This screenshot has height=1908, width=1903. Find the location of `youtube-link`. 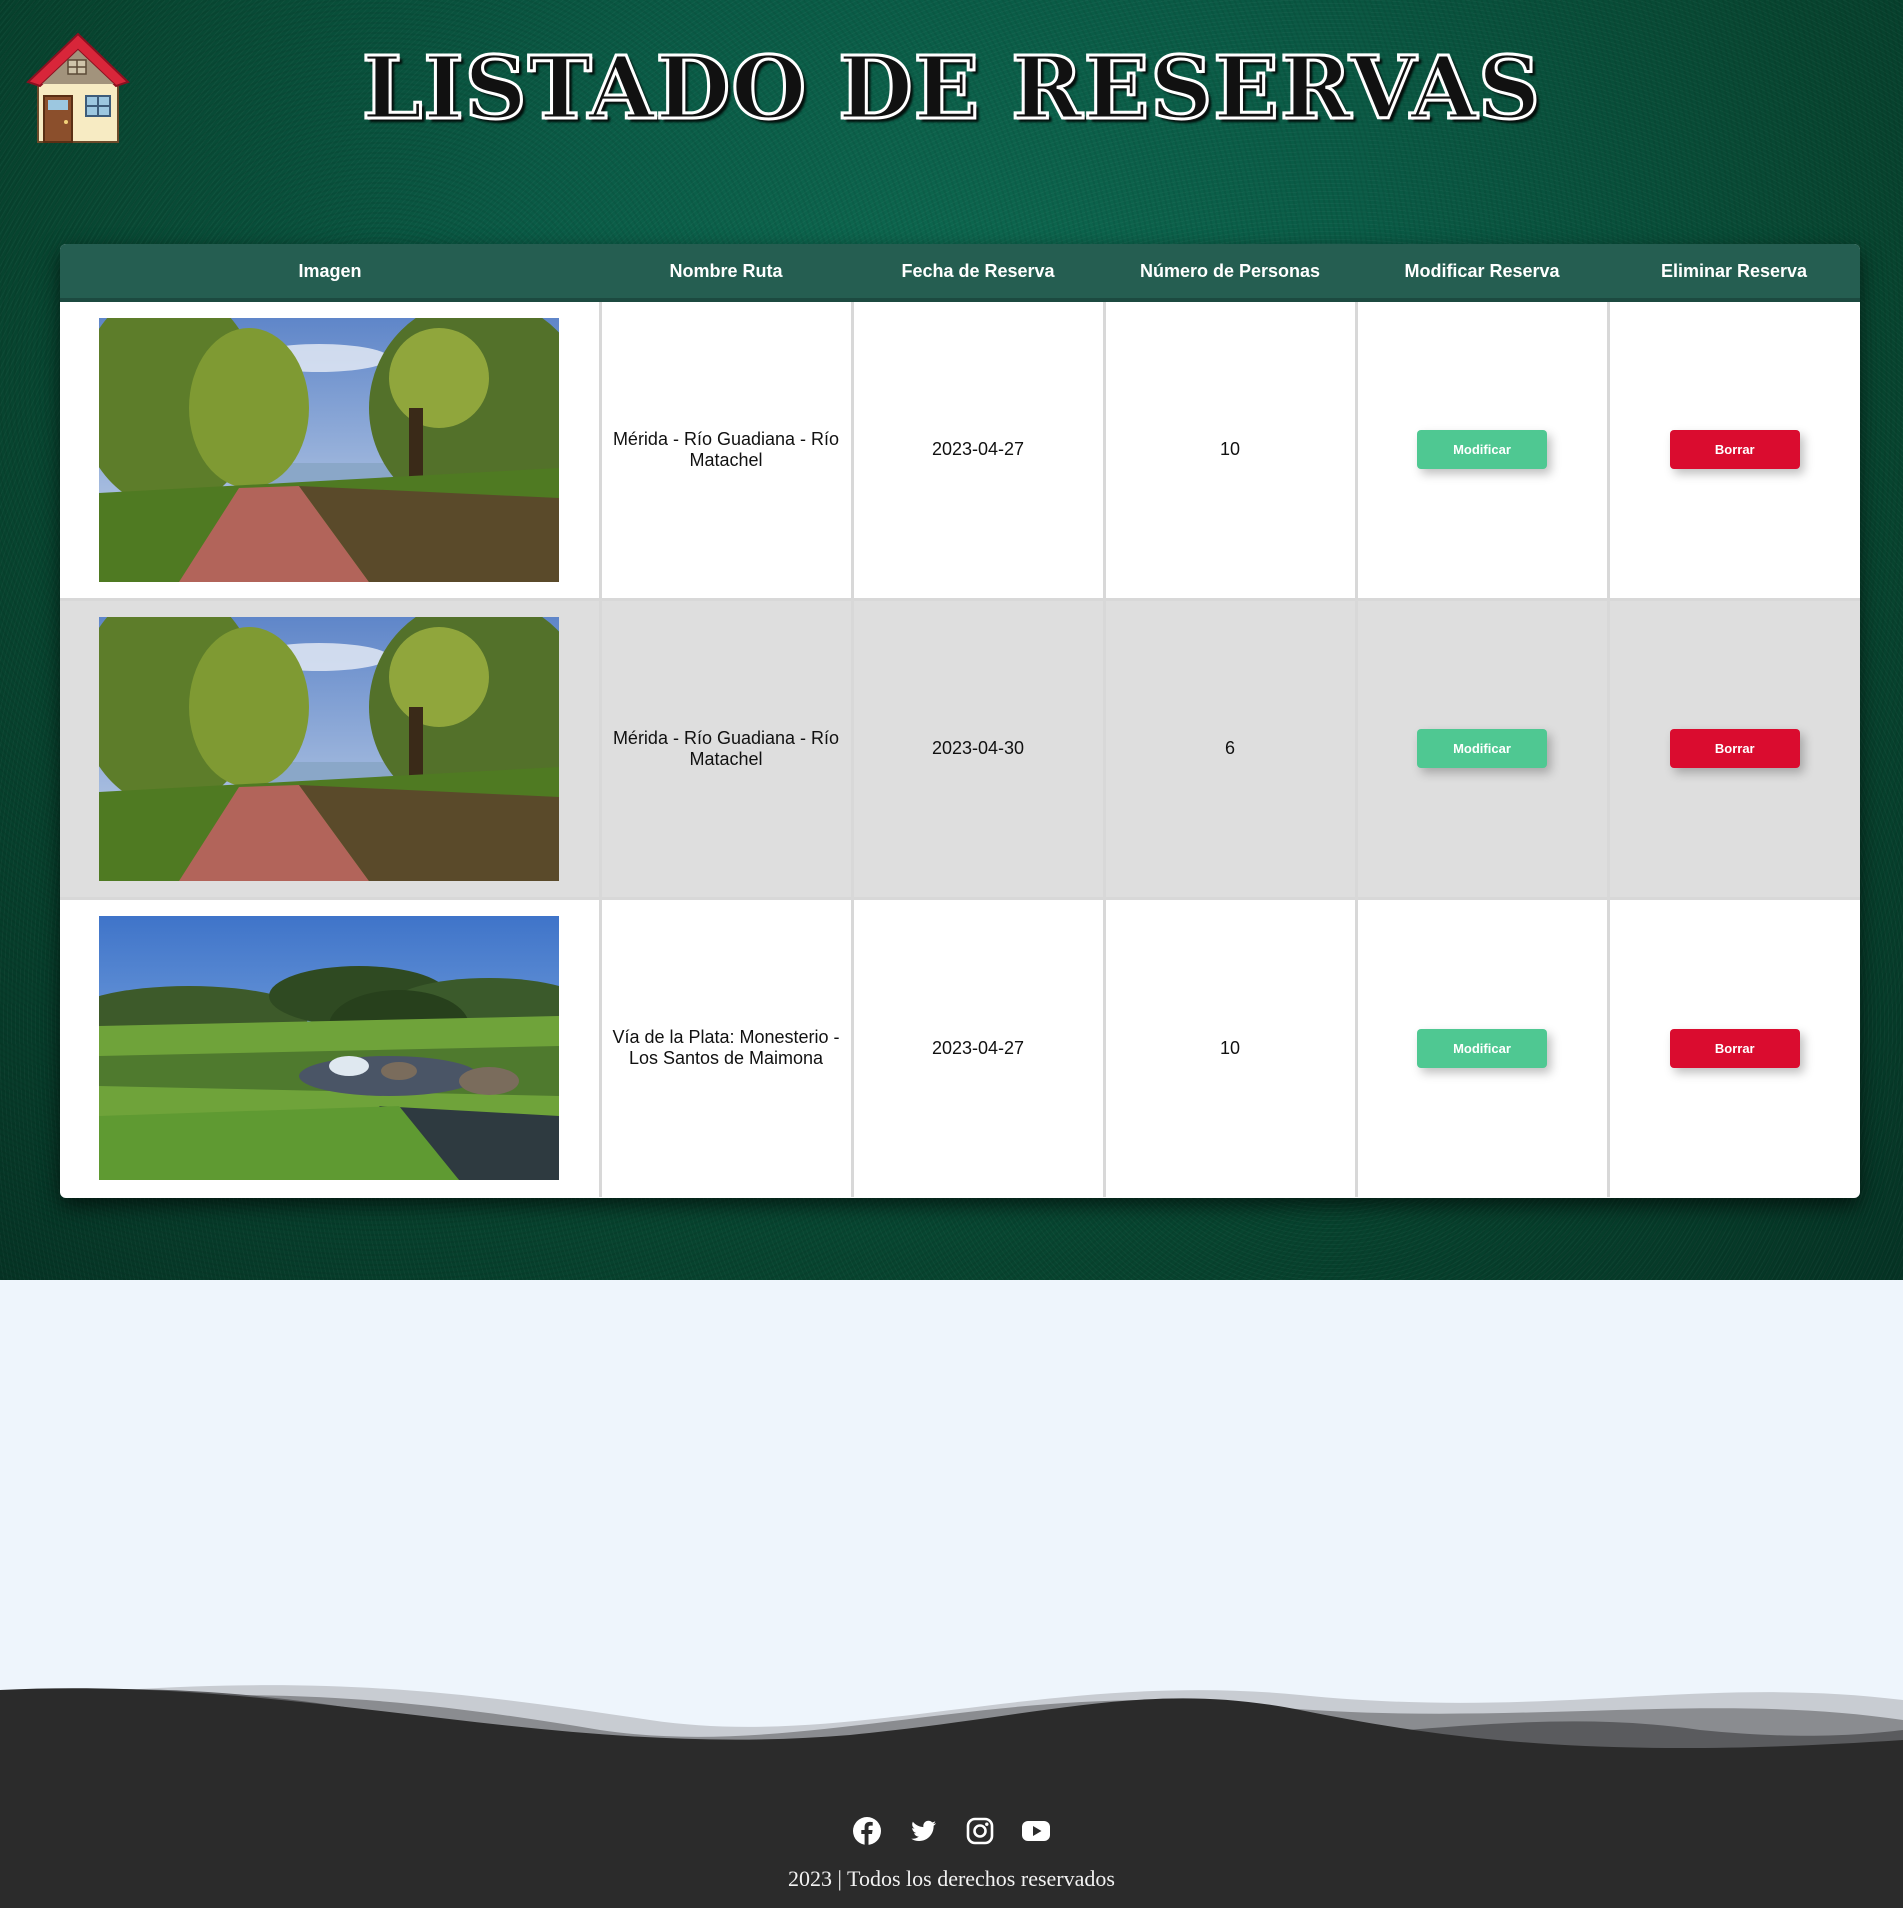

youtube-link is located at coordinates (1036, 1831).